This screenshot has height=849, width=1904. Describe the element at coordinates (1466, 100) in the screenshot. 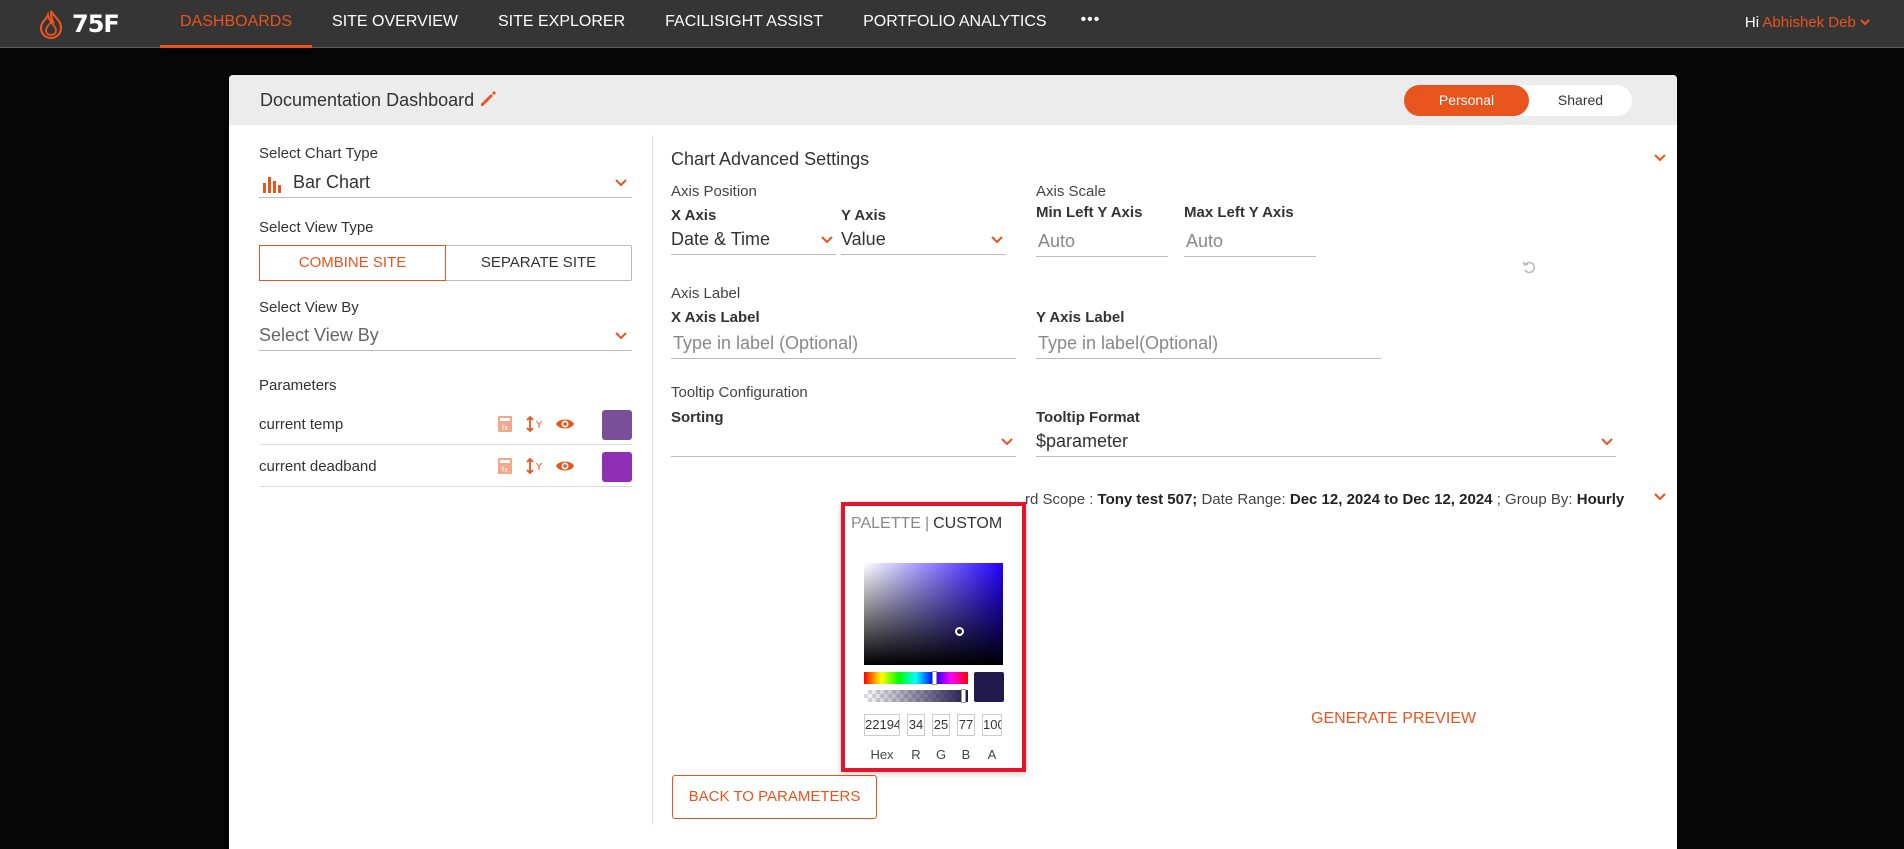

I see `toggle-personal: Personal` at that location.